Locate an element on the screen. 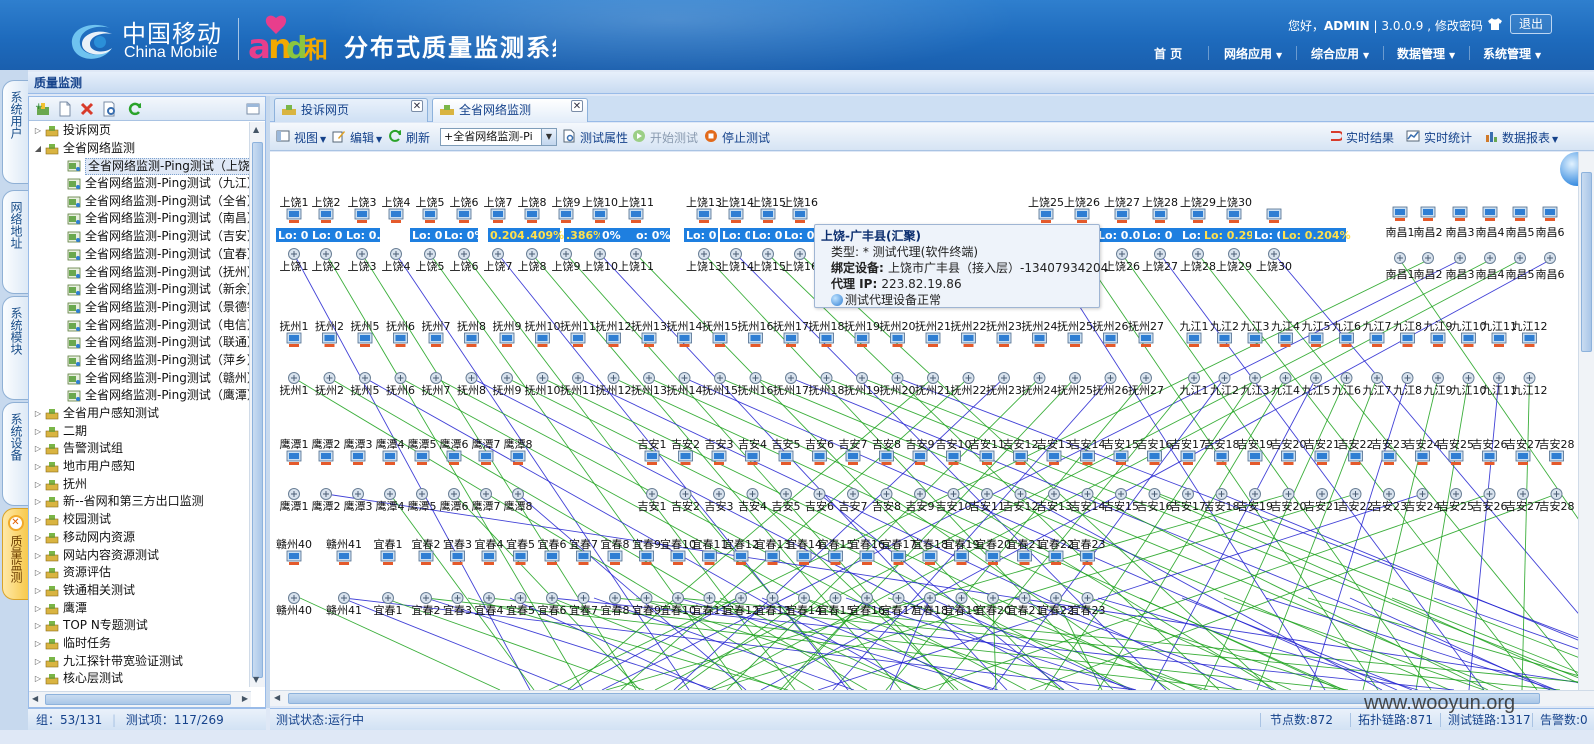  delete-icon is located at coordinates (87, 109).